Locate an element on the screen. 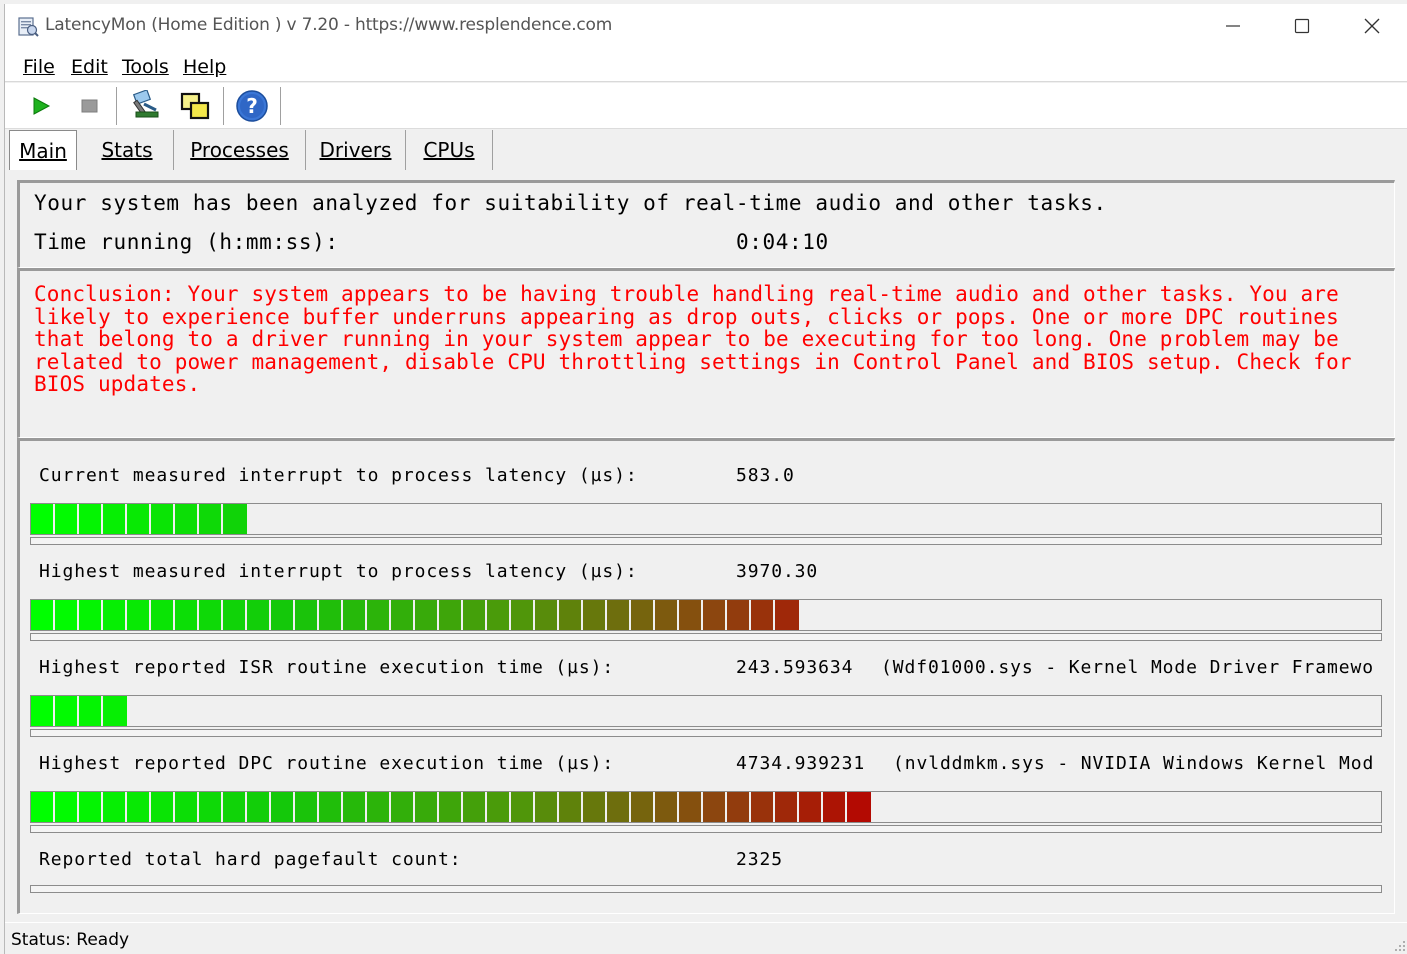  tab-main: Main is located at coordinates (43, 150).